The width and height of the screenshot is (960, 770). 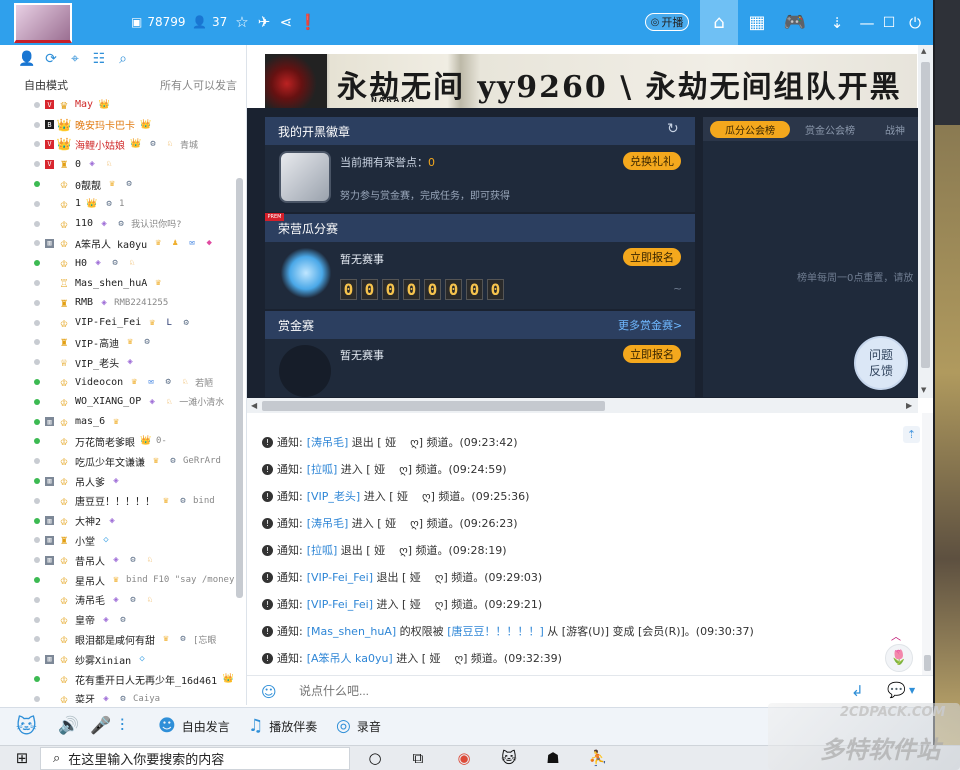 What do you see at coordinates (195, 758) in the screenshot?
I see `taskbar-search-box: ⌕ 在这里输入你要搜索的内容` at bounding box center [195, 758].